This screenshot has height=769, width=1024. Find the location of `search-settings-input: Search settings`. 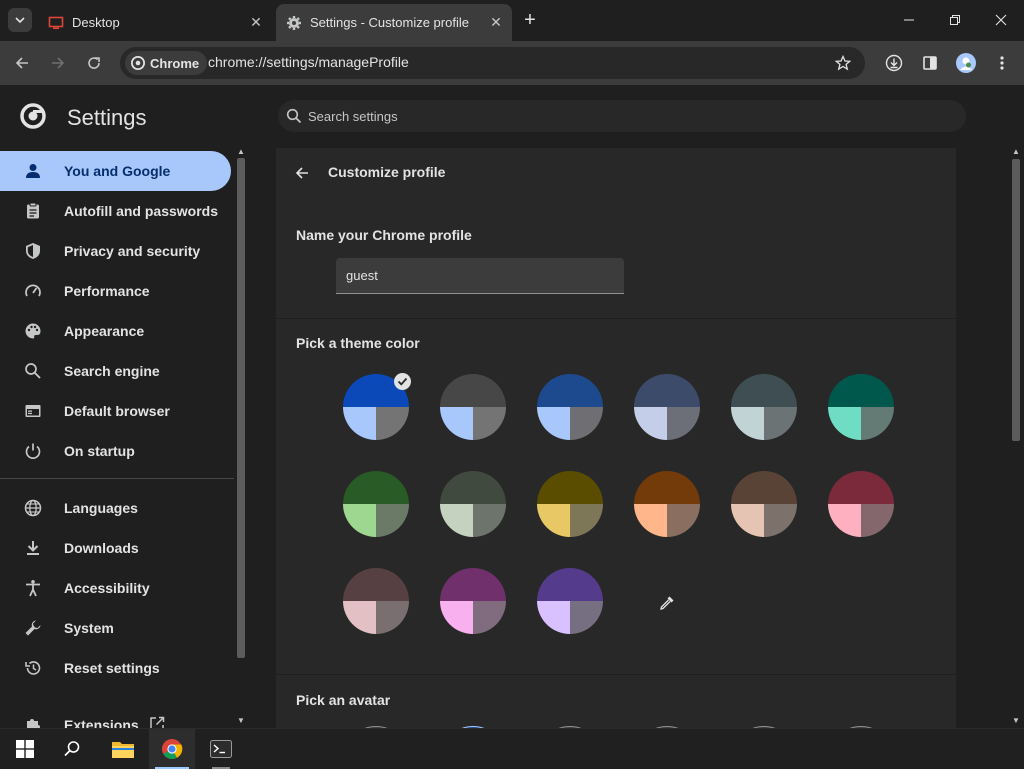

search-settings-input: Search settings is located at coordinates (622, 116).